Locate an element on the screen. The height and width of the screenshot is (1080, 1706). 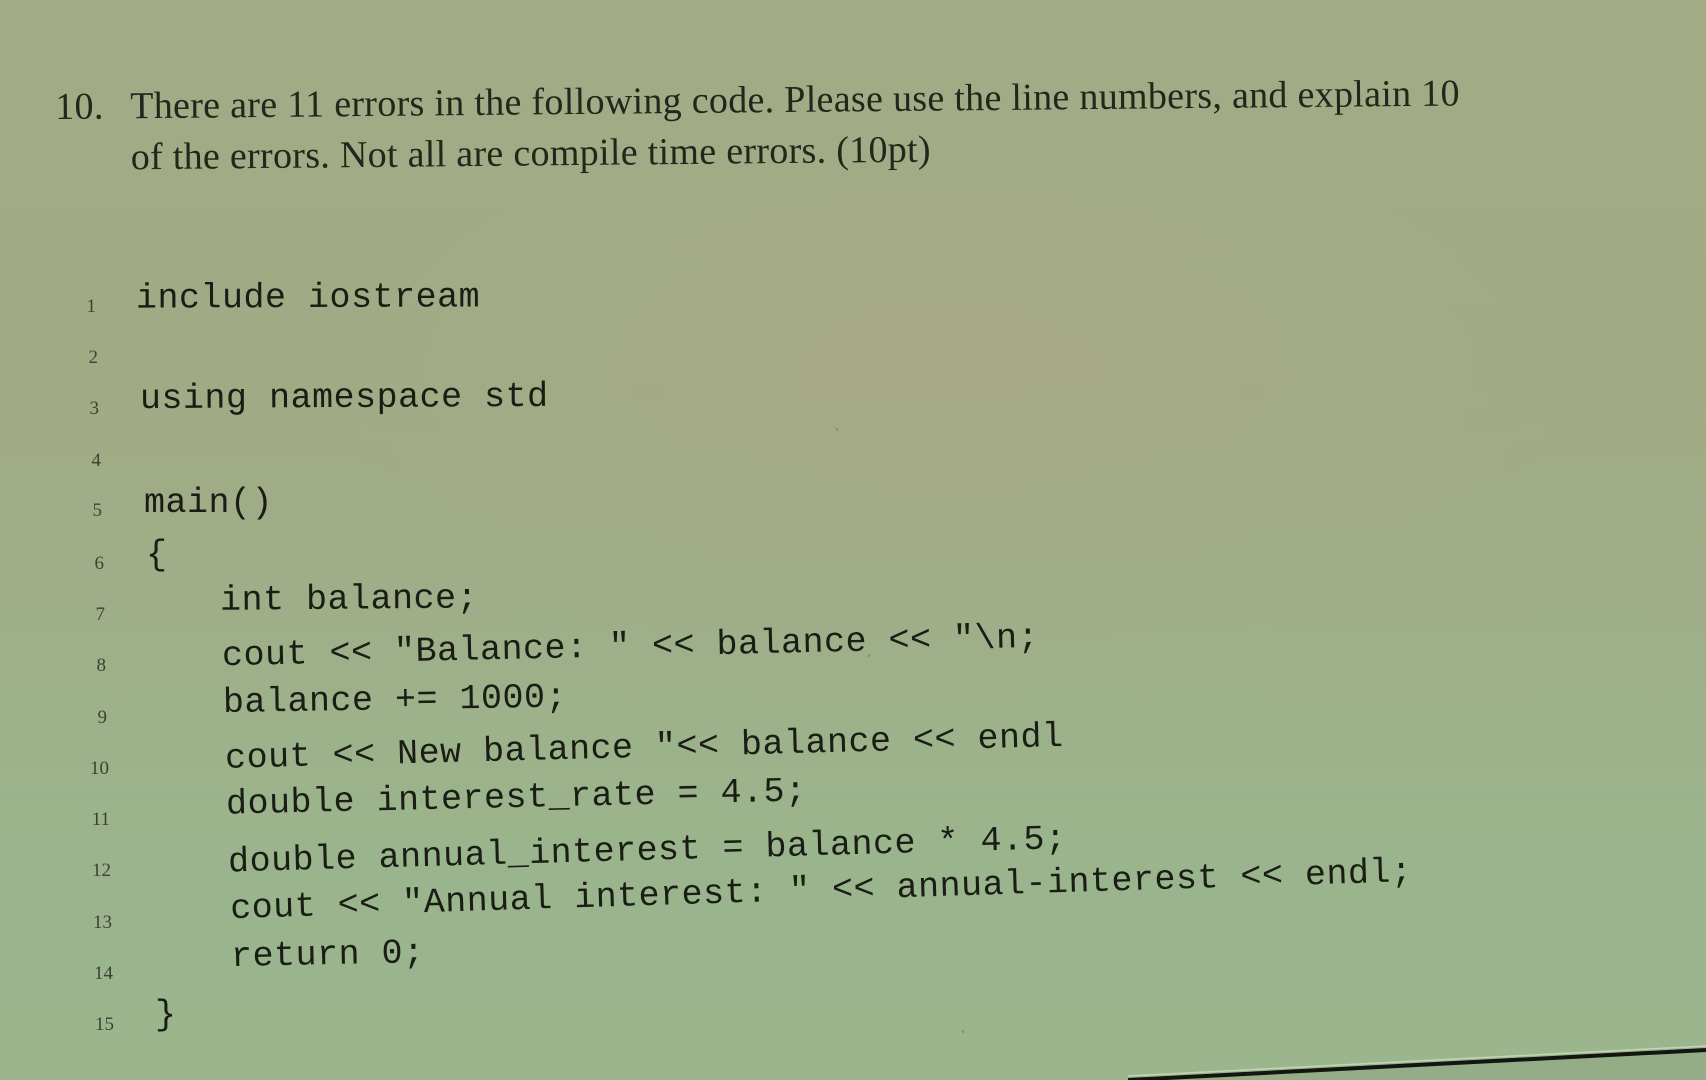
line-number: 5 is located at coordinates (97, 510).